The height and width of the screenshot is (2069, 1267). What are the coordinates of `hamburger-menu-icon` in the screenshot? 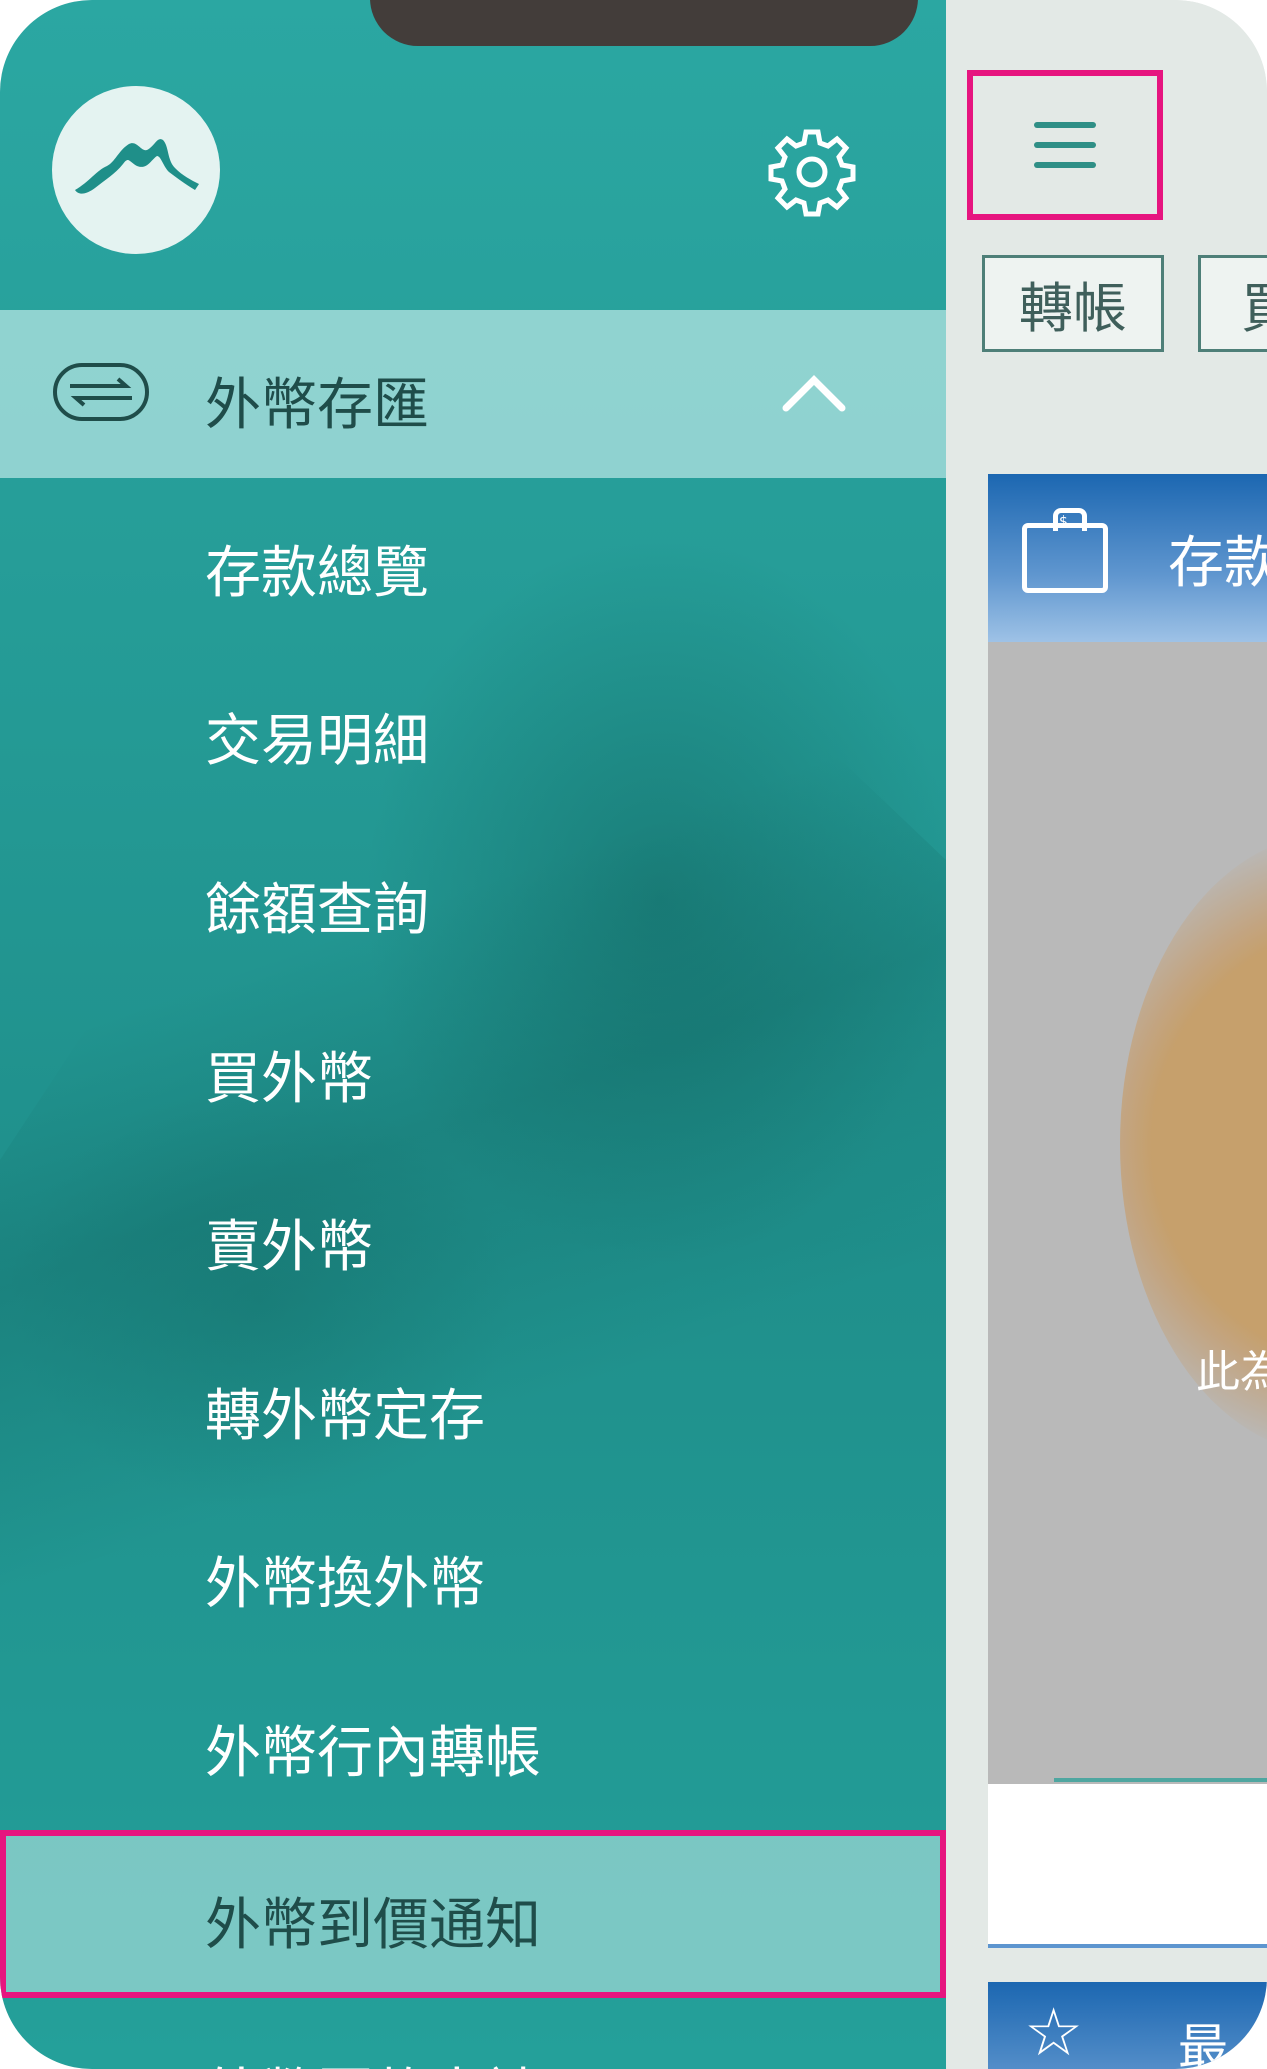 It's located at (1065, 145).